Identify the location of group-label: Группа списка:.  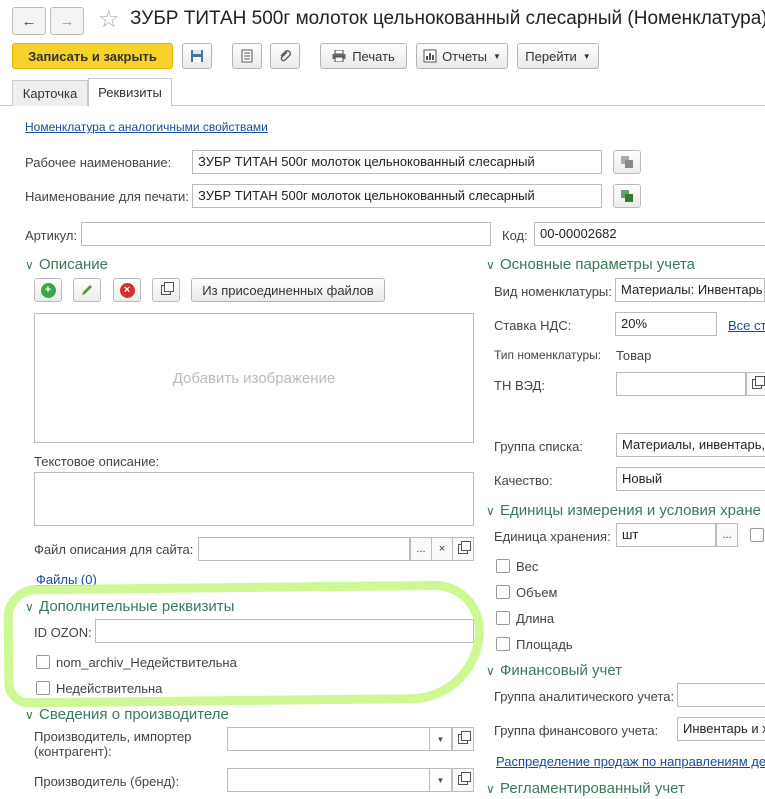
(538, 446).